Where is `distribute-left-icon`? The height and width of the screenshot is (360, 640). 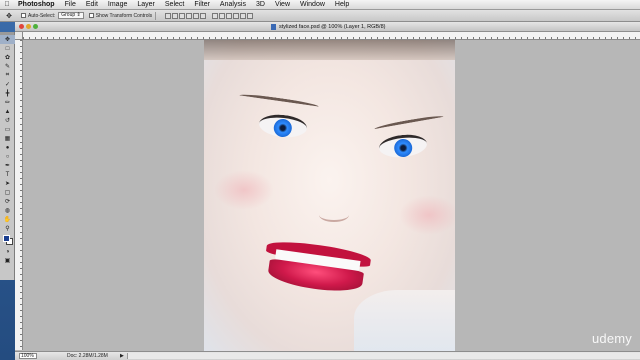 distribute-left-icon is located at coordinates (236, 15).